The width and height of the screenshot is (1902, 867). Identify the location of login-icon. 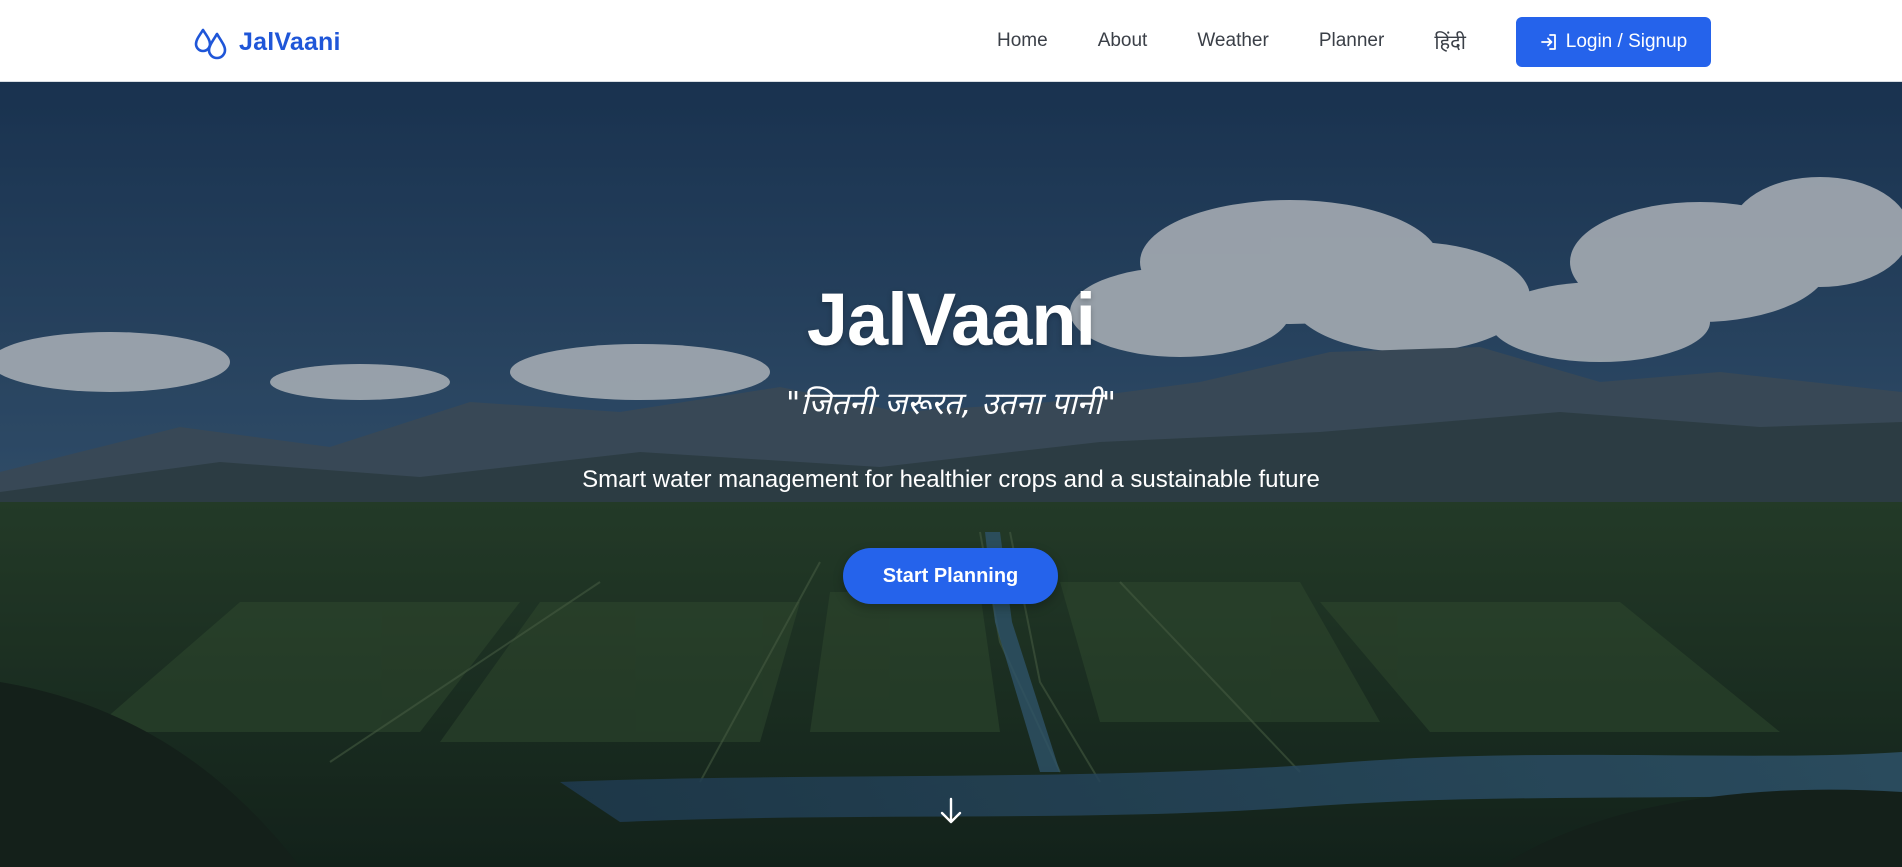
(1548, 42).